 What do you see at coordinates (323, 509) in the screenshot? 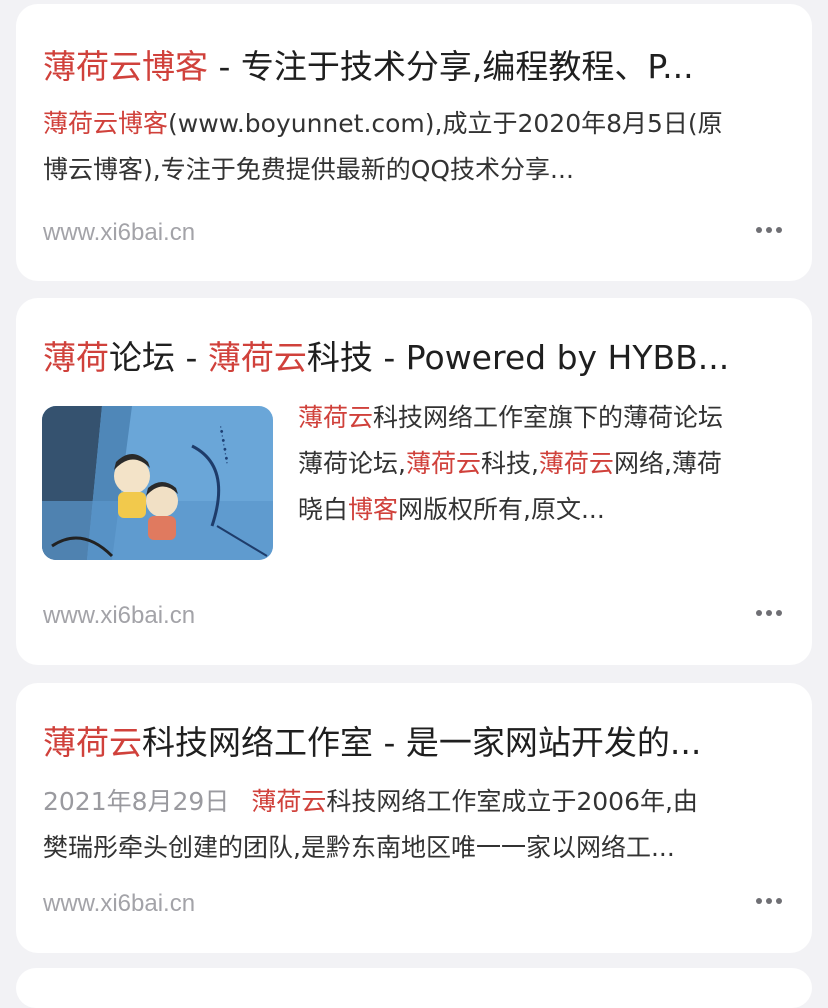
I see `snippet-text: 晓白` at bounding box center [323, 509].